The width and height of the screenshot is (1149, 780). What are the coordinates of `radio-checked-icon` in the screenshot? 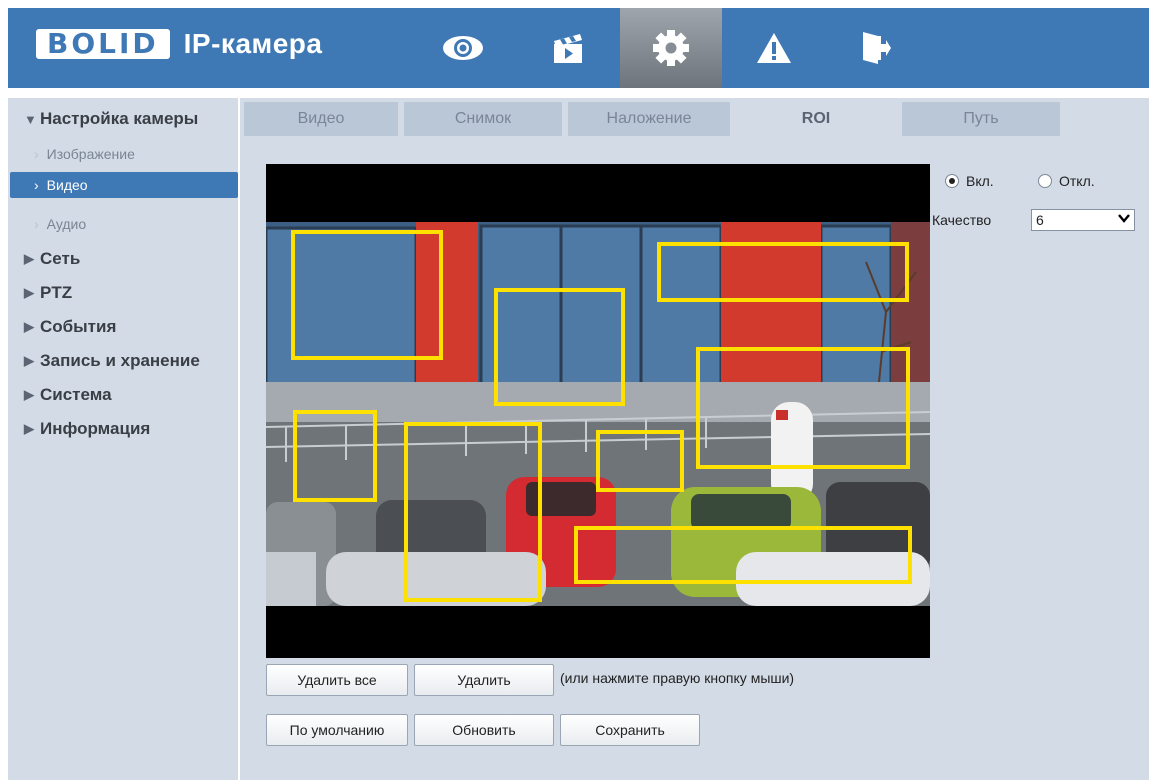 It's located at (952, 181).